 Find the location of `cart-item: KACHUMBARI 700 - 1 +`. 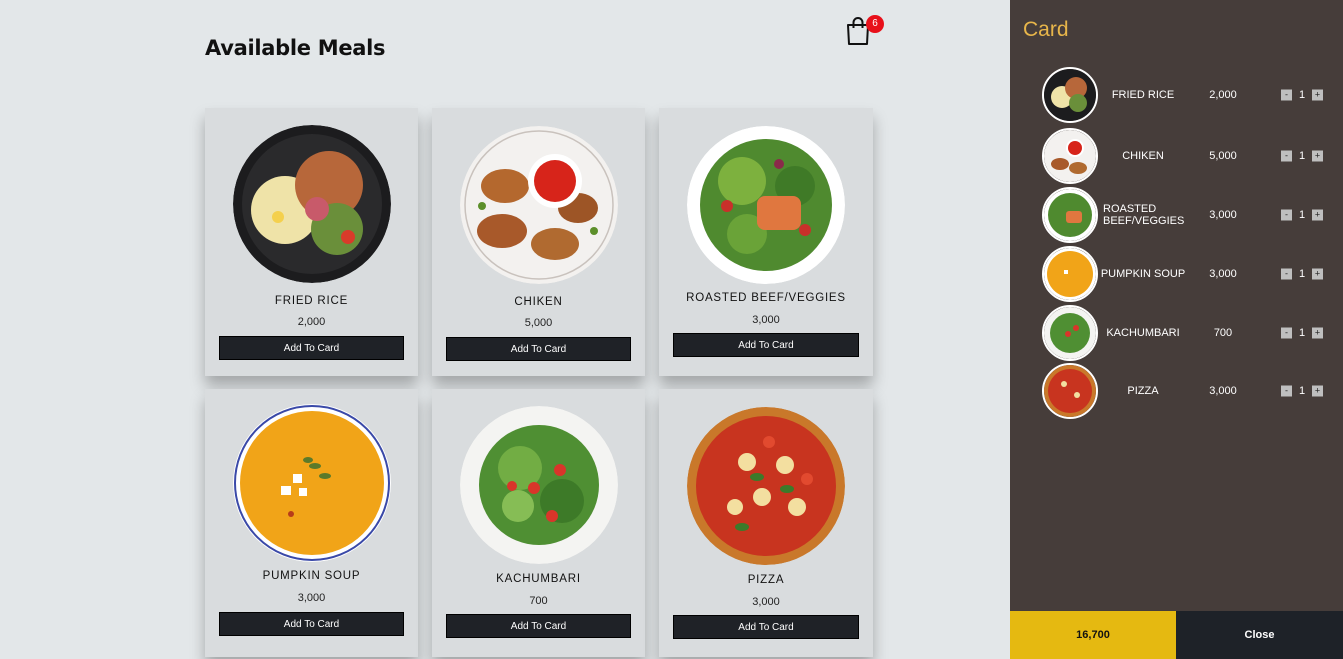

cart-item: KACHUMBARI 700 - 1 + is located at coordinates (1176, 333).